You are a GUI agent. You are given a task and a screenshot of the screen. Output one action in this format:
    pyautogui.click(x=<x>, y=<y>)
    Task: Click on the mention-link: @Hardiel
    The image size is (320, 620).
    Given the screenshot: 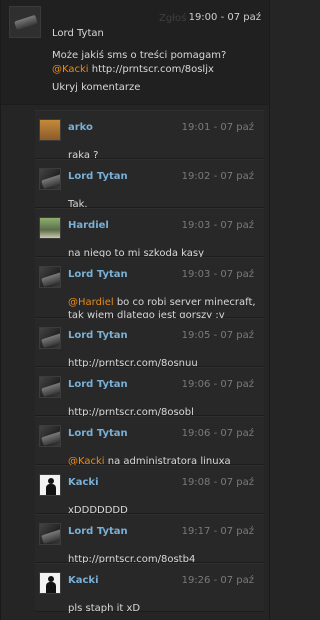 What is the action you would take?
    pyautogui.click(x=91, y=302)
    